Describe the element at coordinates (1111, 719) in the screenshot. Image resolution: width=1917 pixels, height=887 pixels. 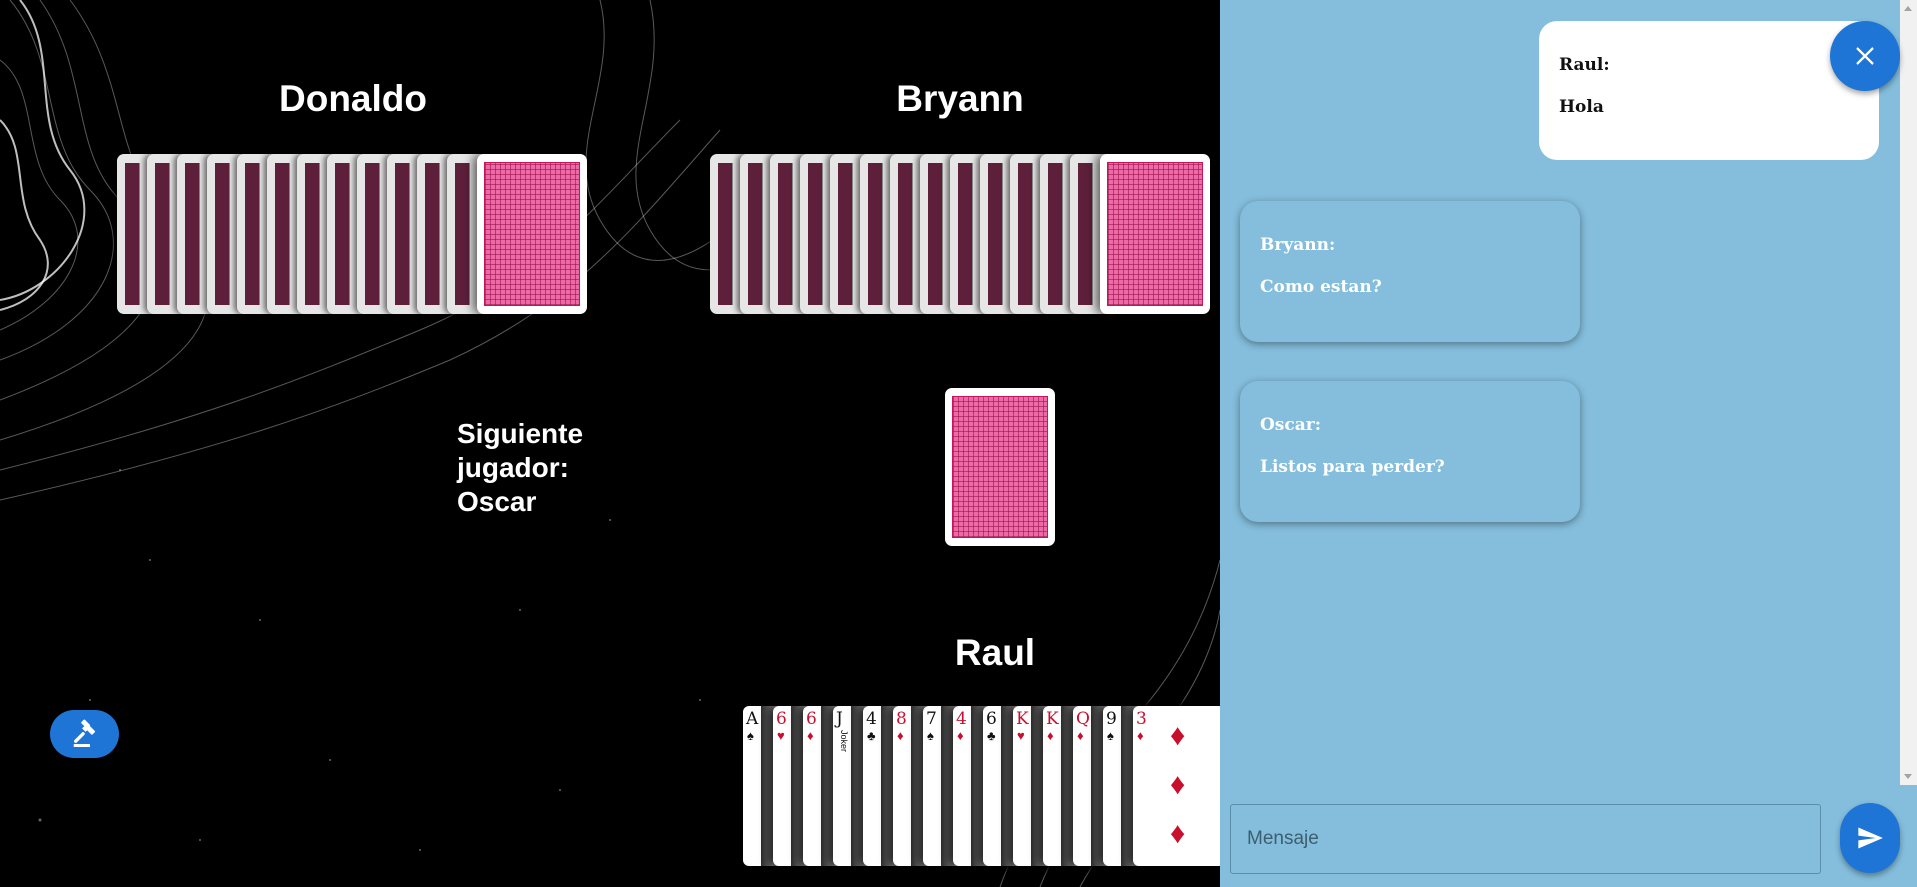
I see `card-rank: 9` at that location.